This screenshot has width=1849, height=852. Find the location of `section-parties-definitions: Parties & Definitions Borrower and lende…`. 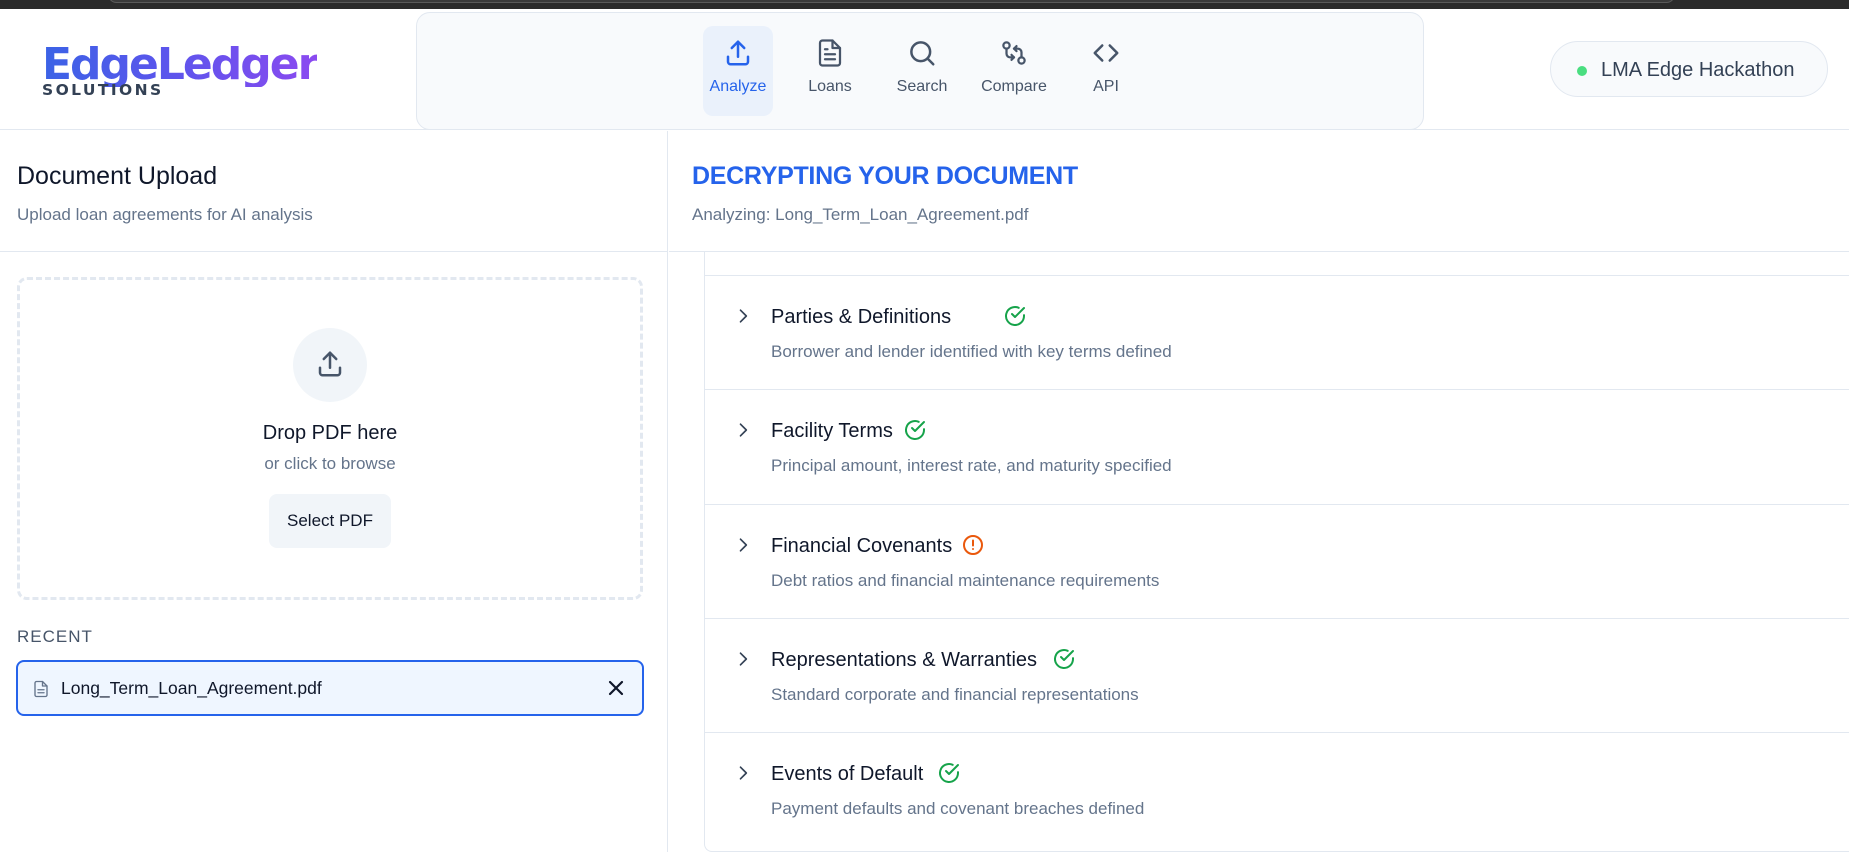

section-parties-definitions: Parties & Definitions Borrower and lende… is located at coordinates (1277, 332).